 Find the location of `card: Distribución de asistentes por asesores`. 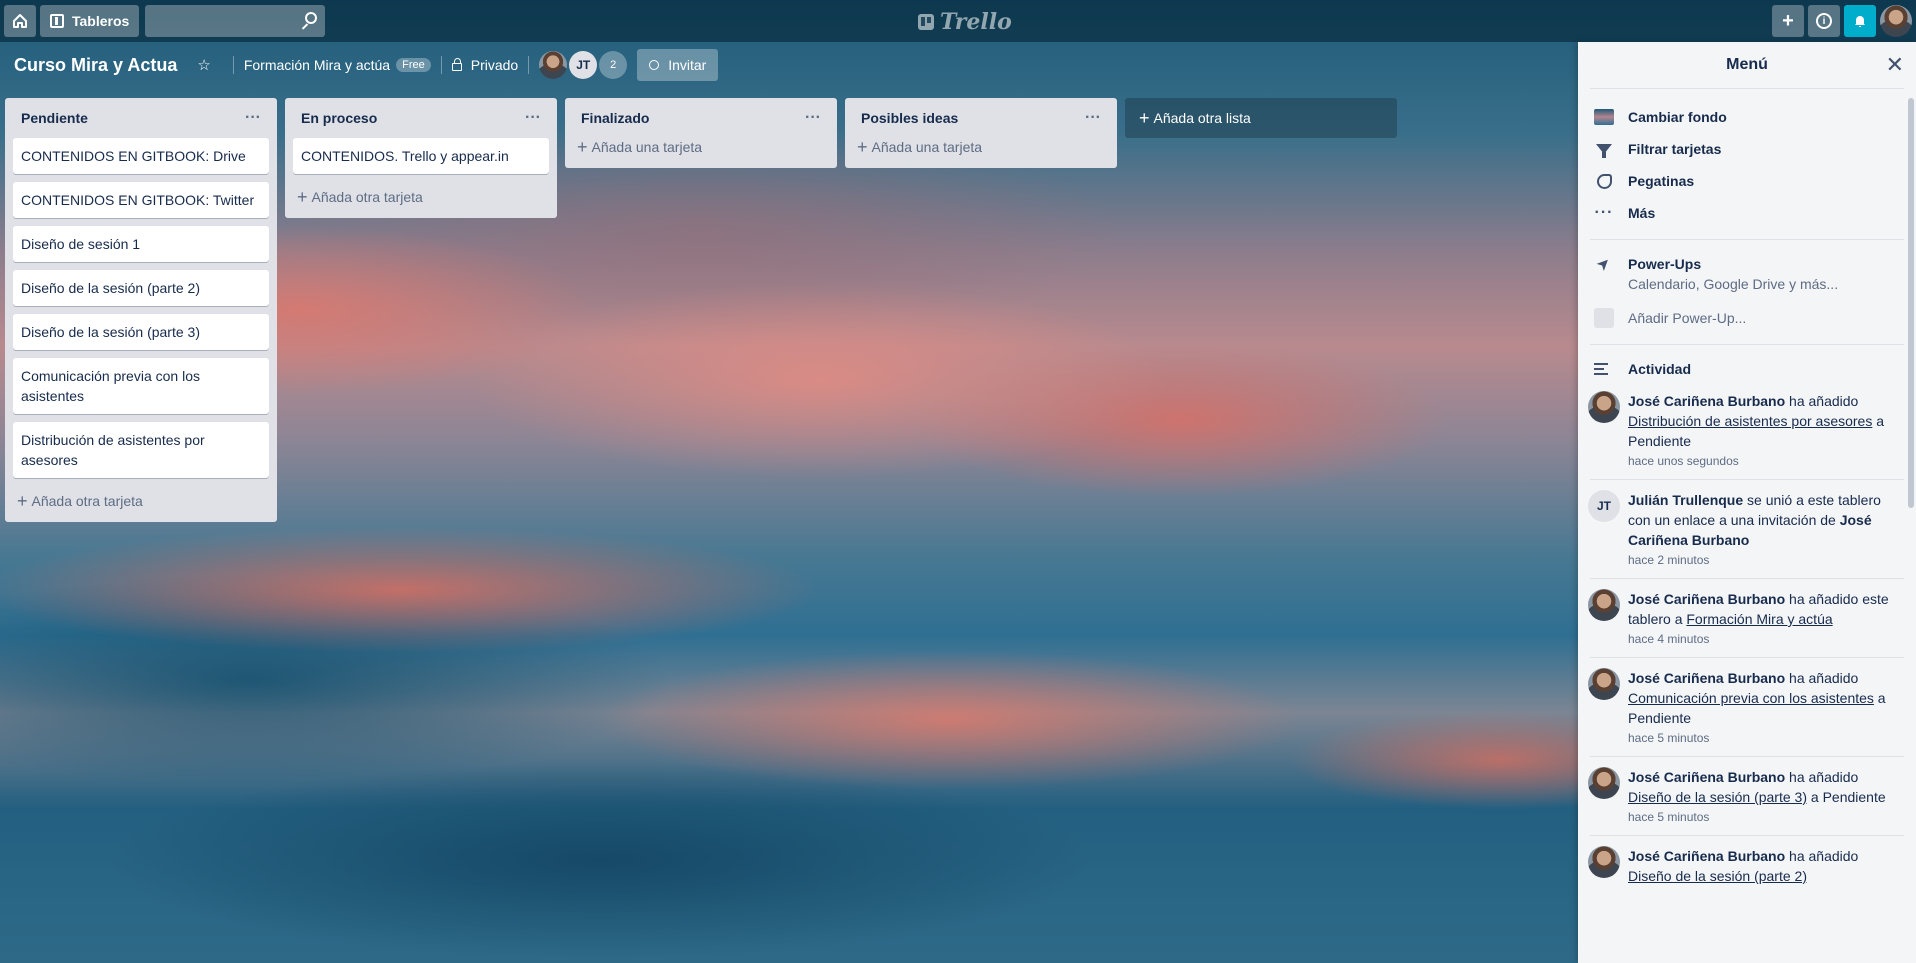

card: Distribución de asistentes por asesores is located at coordinates (141, 450).